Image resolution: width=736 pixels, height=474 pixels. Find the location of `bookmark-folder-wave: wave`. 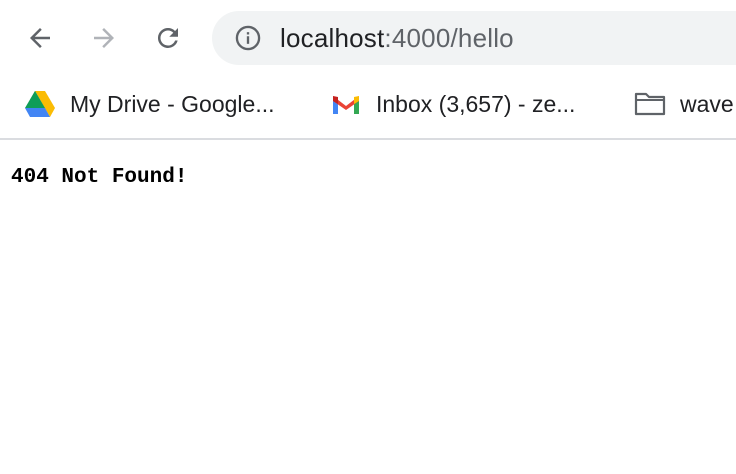

bookmark-folder-wave: wave is located at coordinates (684, 104).